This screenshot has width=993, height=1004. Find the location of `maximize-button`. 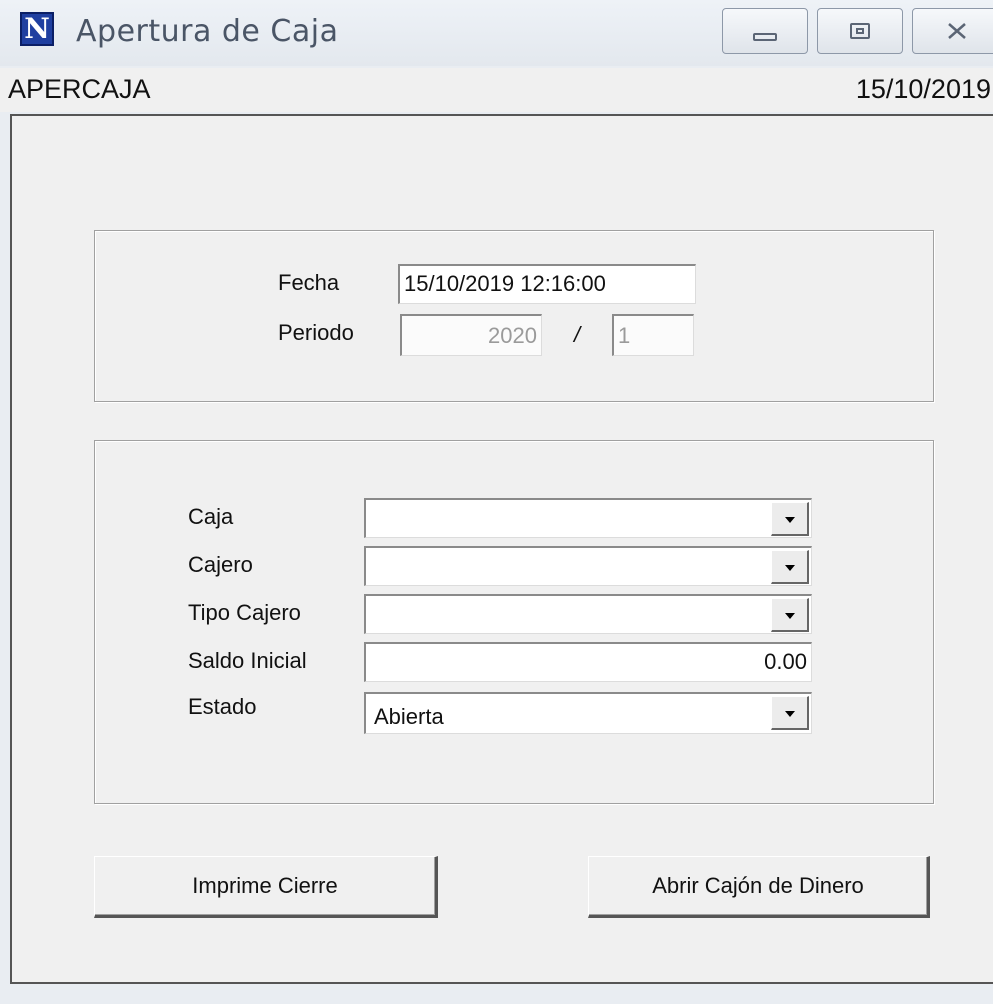

maximize-button is located at coordinates (860, 31).